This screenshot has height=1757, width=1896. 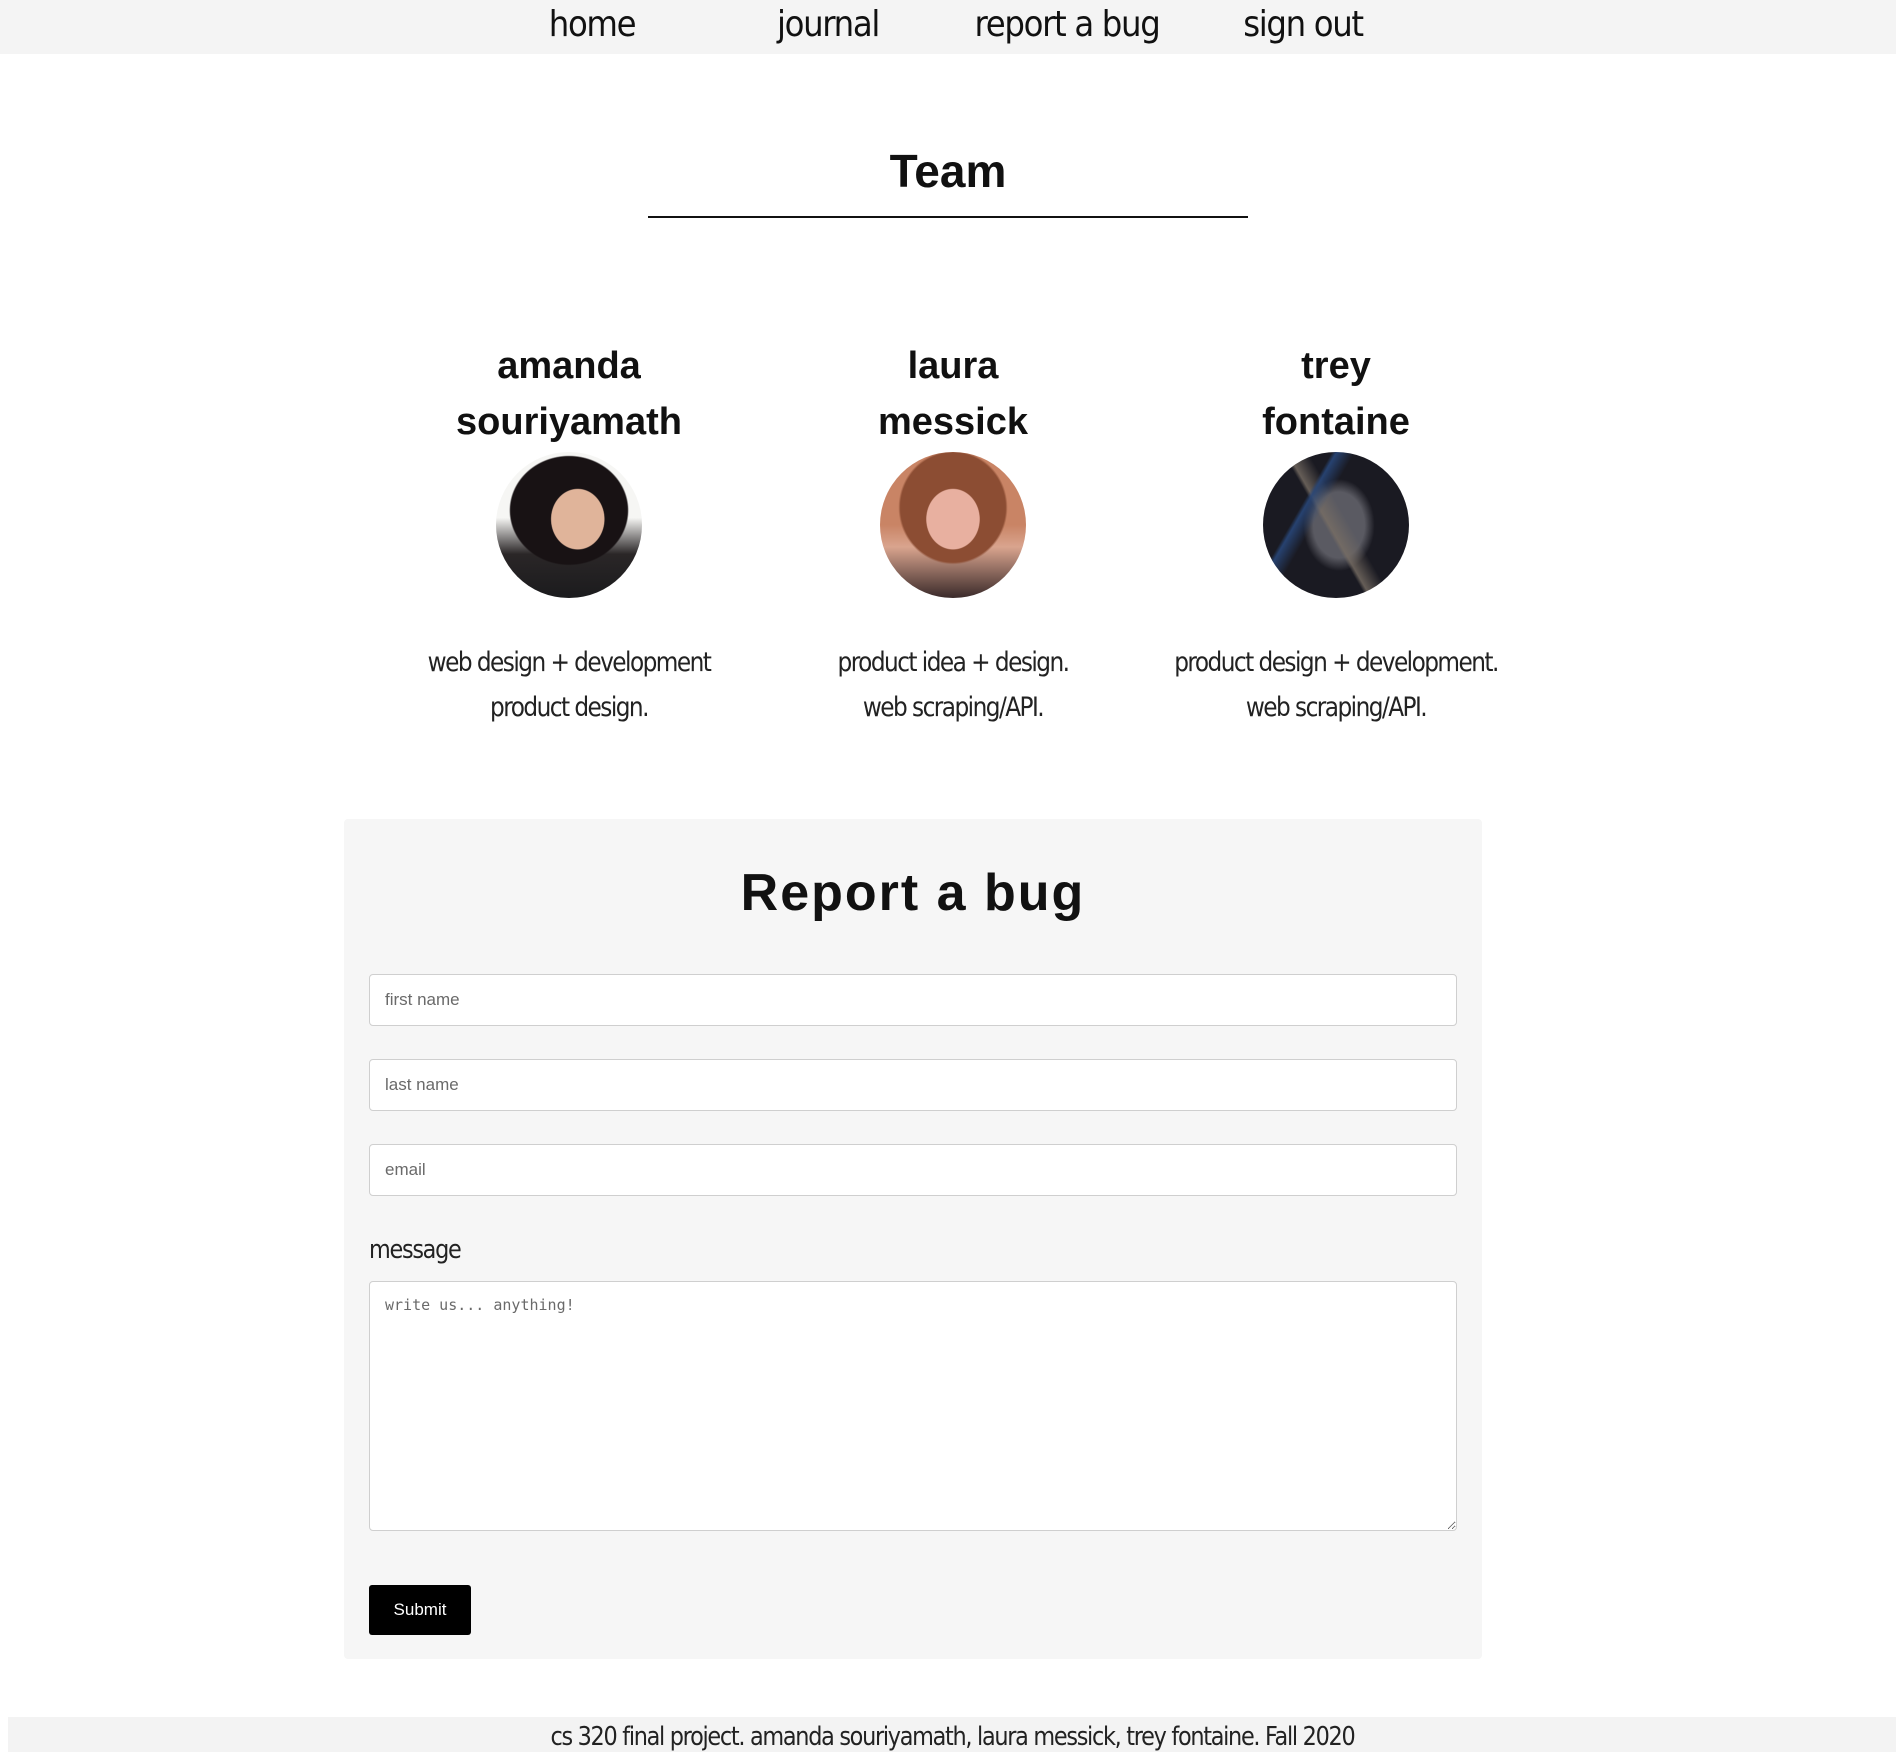 I want to click on member-role-line: product design + development., so click(x=1336, y=662).